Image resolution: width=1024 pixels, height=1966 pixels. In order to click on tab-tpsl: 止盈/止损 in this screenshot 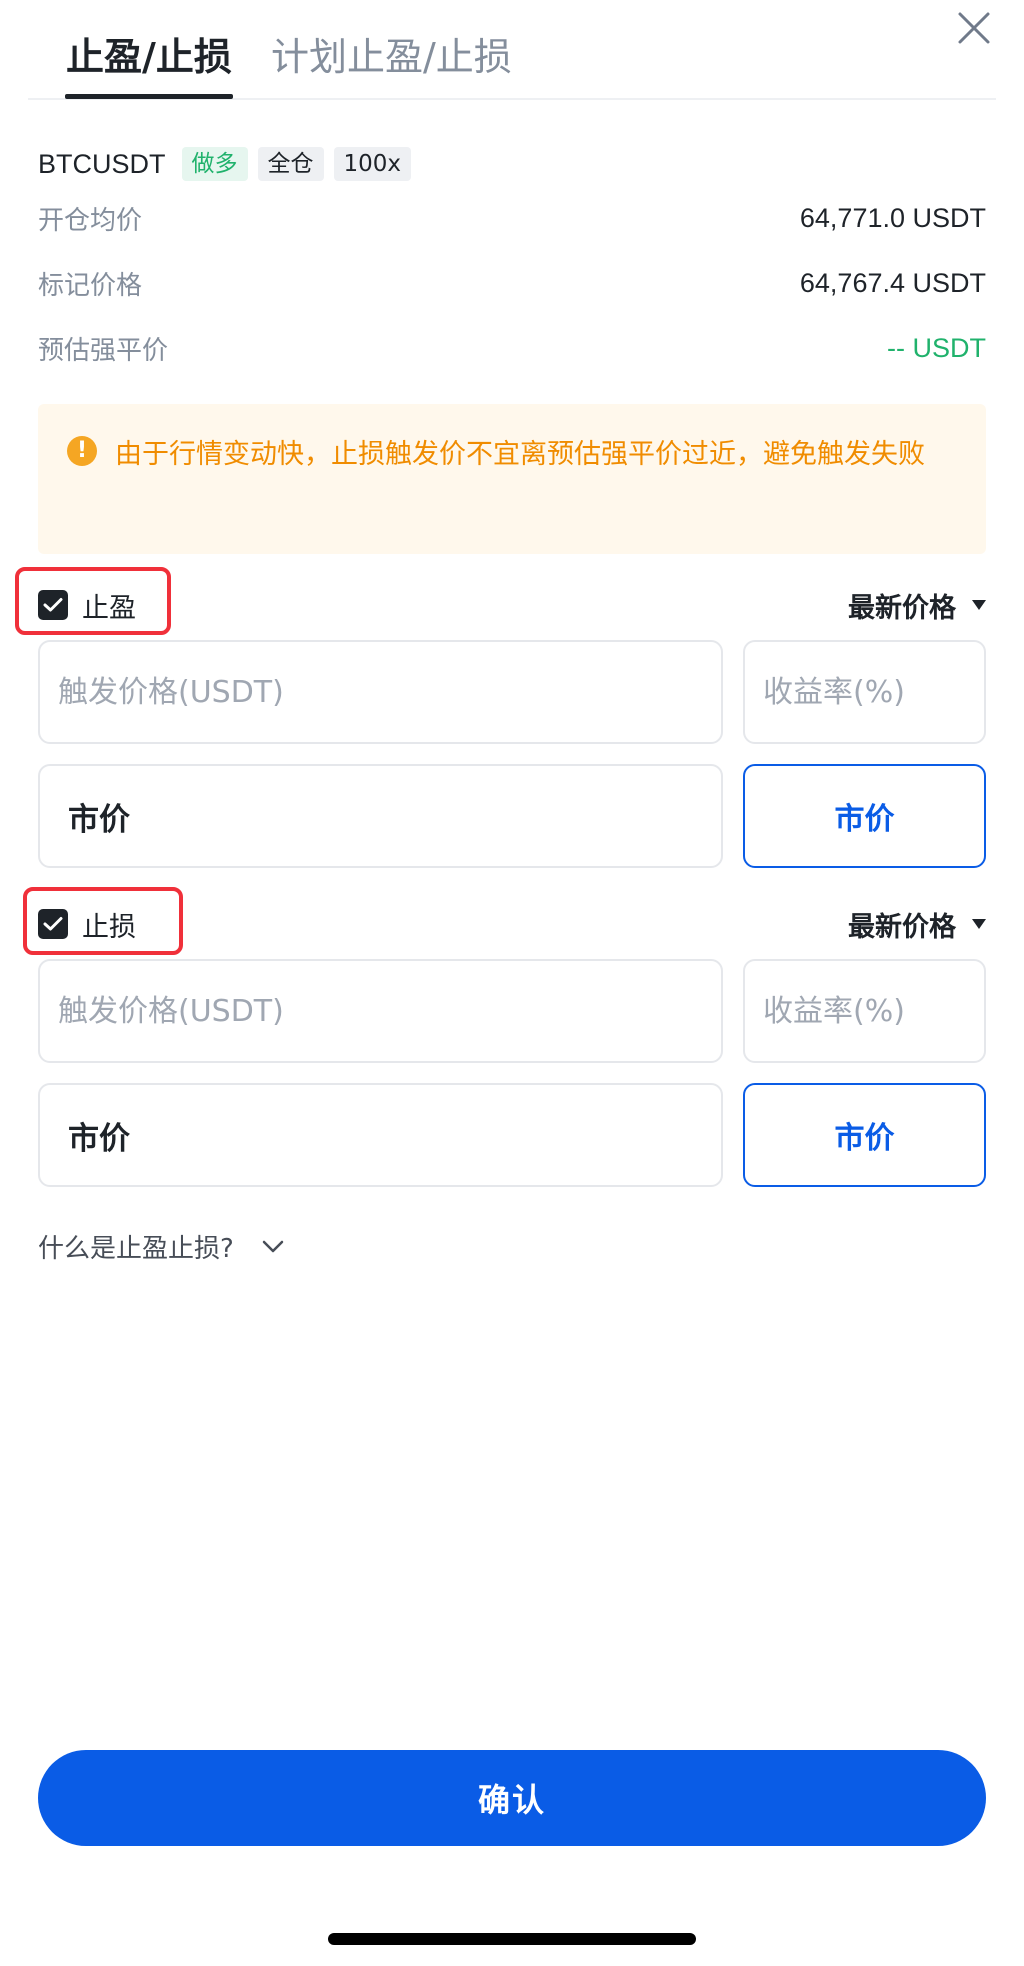, I will do `click(149, 53)`.